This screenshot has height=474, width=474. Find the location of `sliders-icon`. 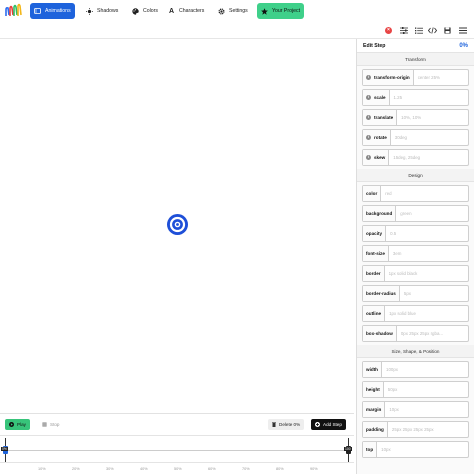

sliders-icon is located at coordinates (403, 30).